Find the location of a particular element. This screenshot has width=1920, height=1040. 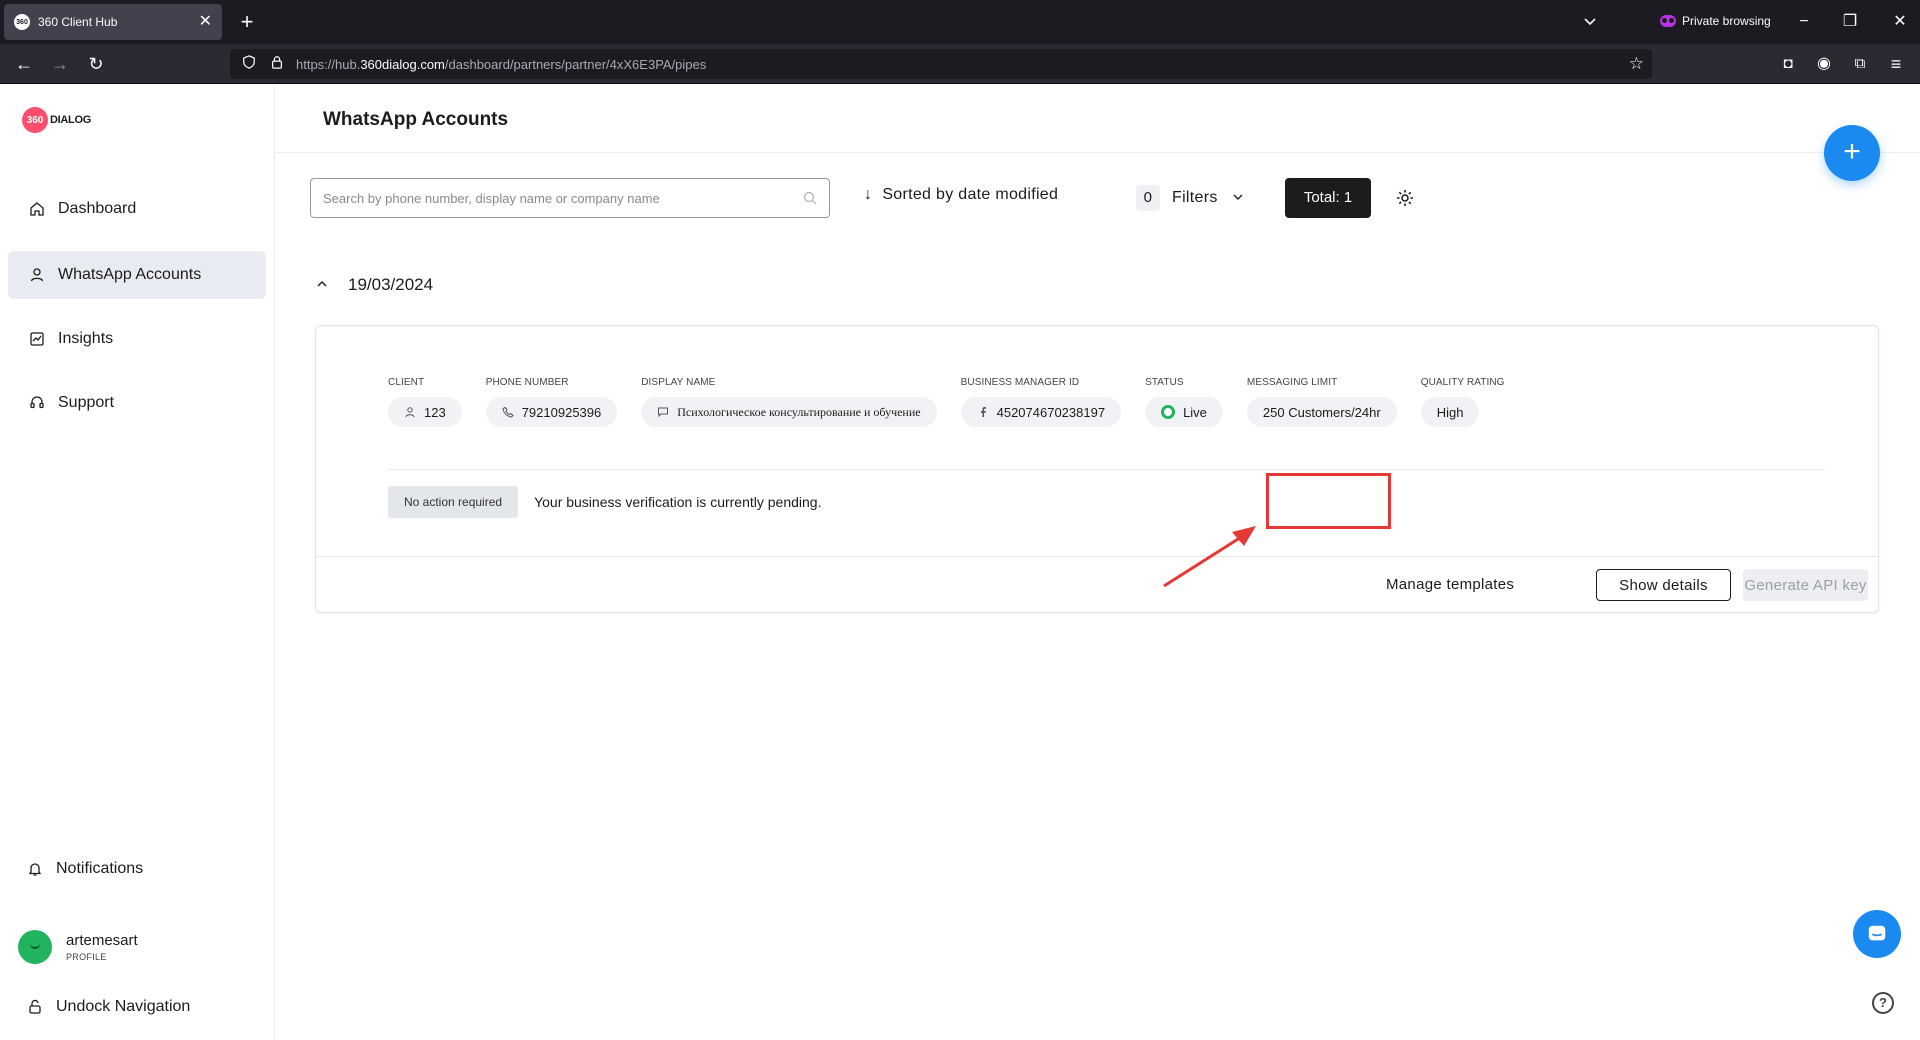

field-label: DISPLAY NAME is located at coordinates (678, 382).